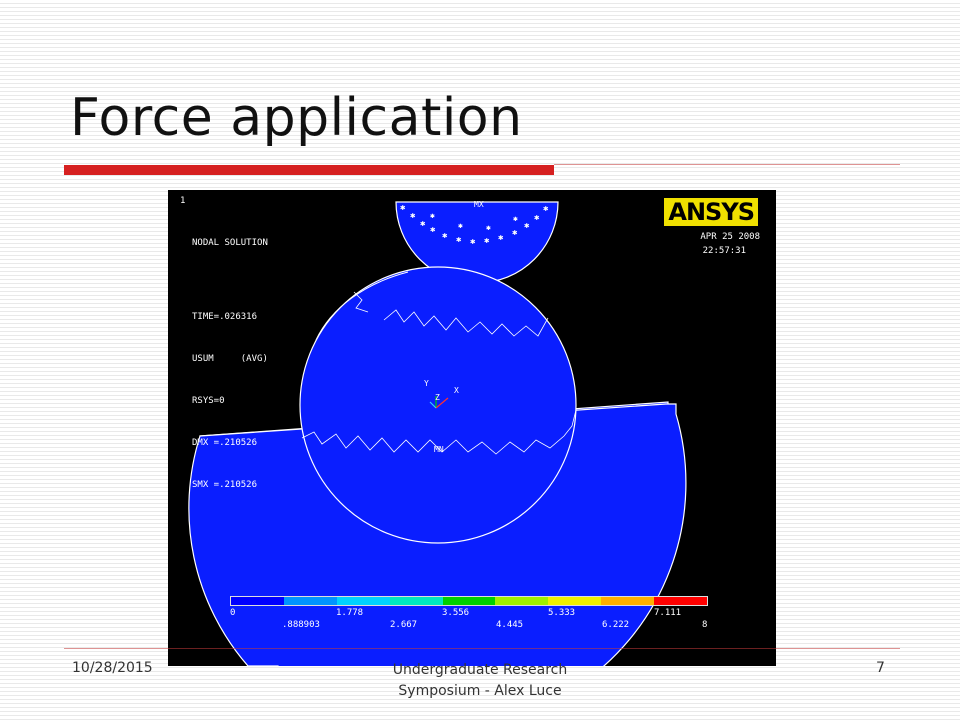 This screenshot has width=960, height=720. What do you see at coordinates (480, 670) in the screenshot?
I see `footer-center-line: Undergraduate Research` at bounding box center [480, 670].